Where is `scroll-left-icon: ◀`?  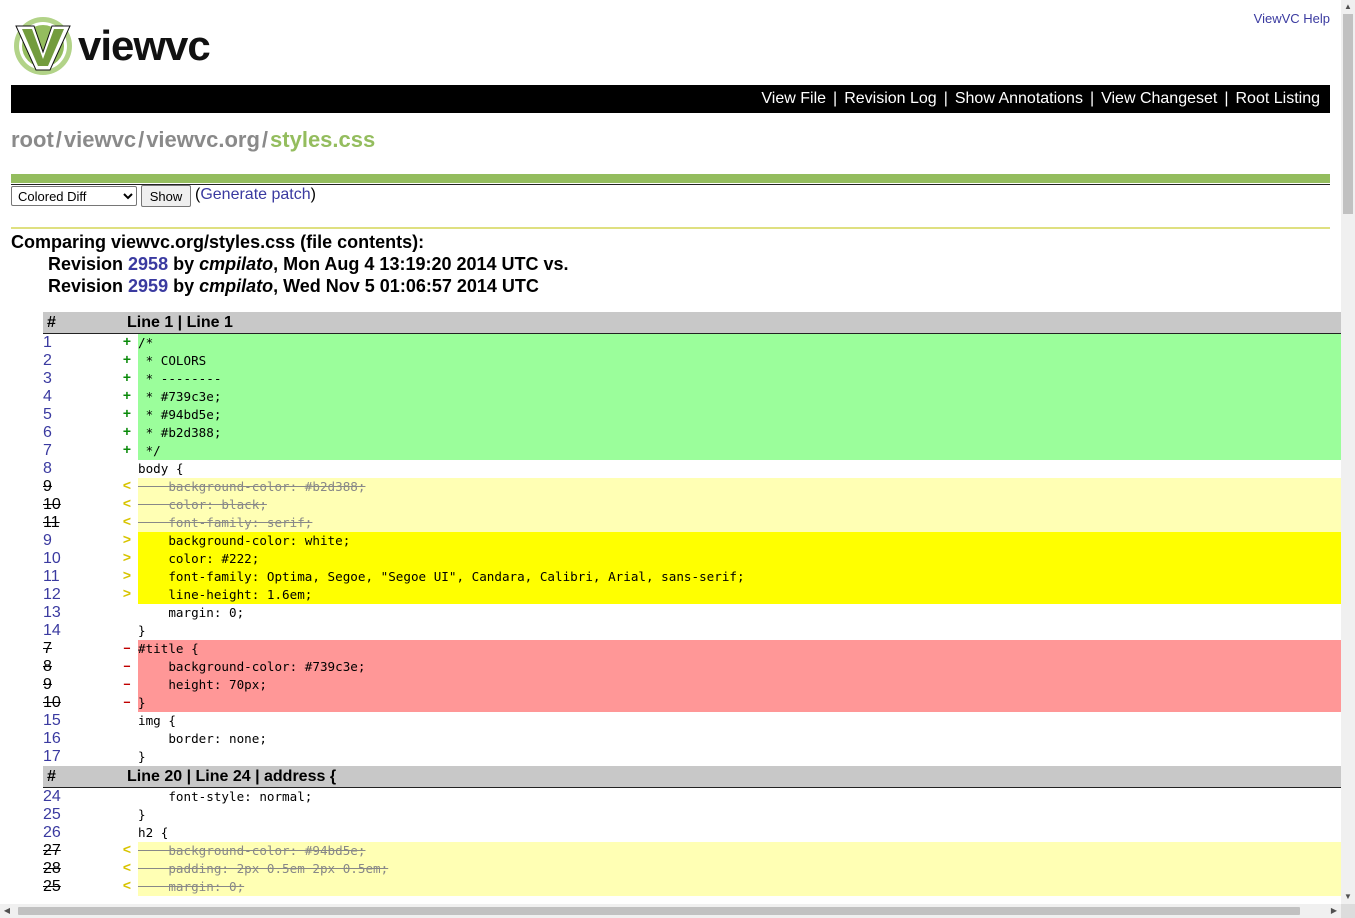 scroll-left-icon: ◀ is located at coordinates (7, 911).